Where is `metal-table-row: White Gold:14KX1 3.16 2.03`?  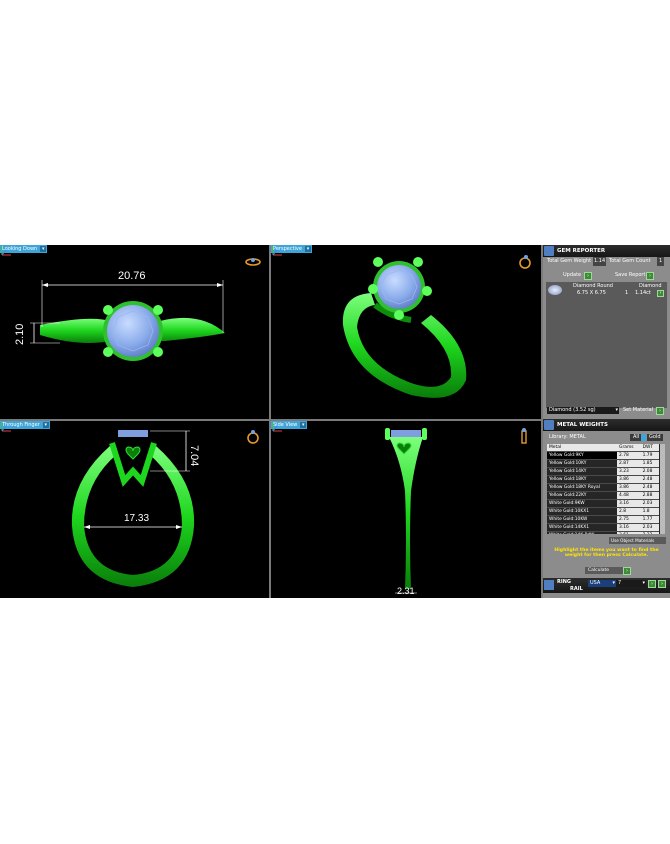 metal-table-row: White Gold:14KX1 3.16 2.03 is located at coordinates (603, 527).